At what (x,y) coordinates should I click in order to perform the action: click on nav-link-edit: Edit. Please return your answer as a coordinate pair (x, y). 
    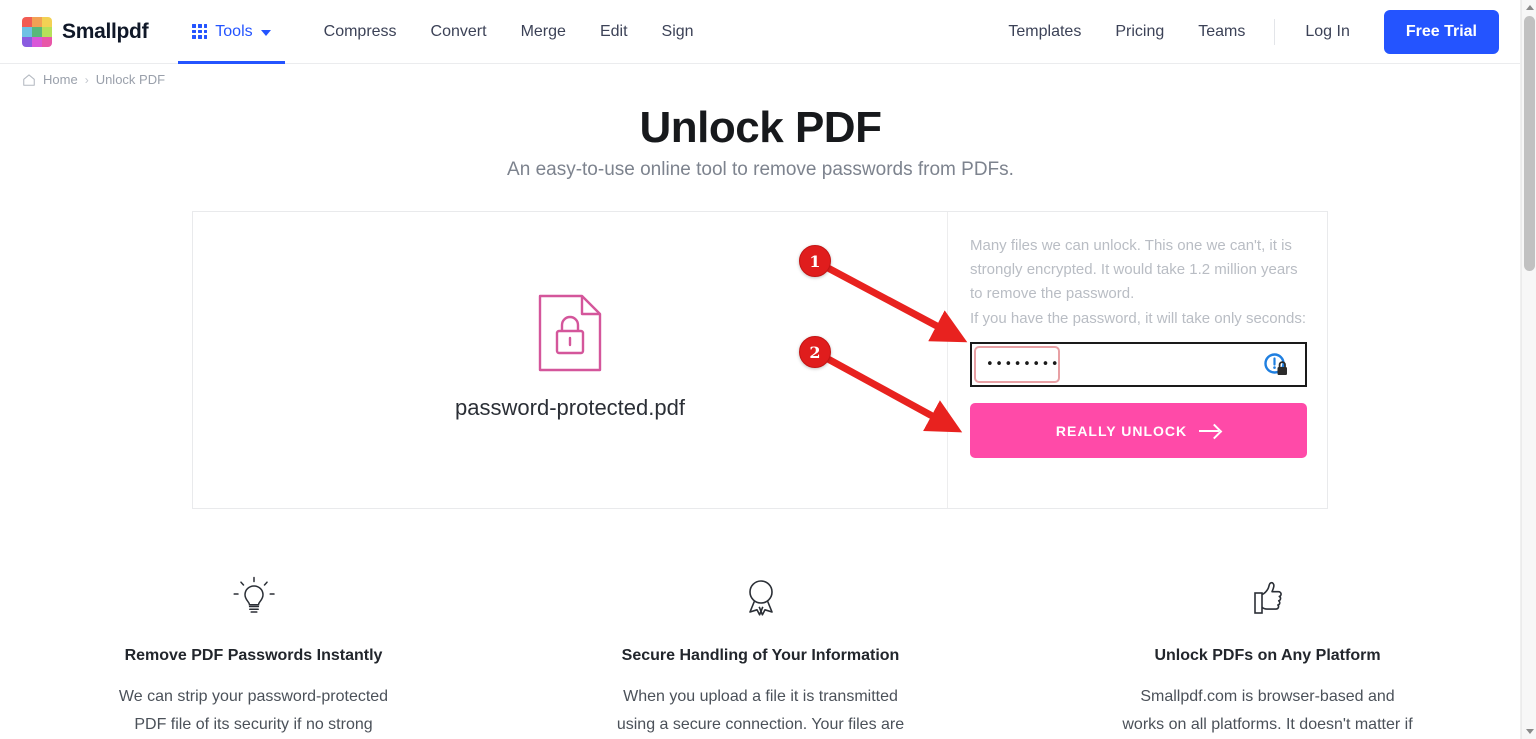
    Looking at the image, I should click on (614, 32).